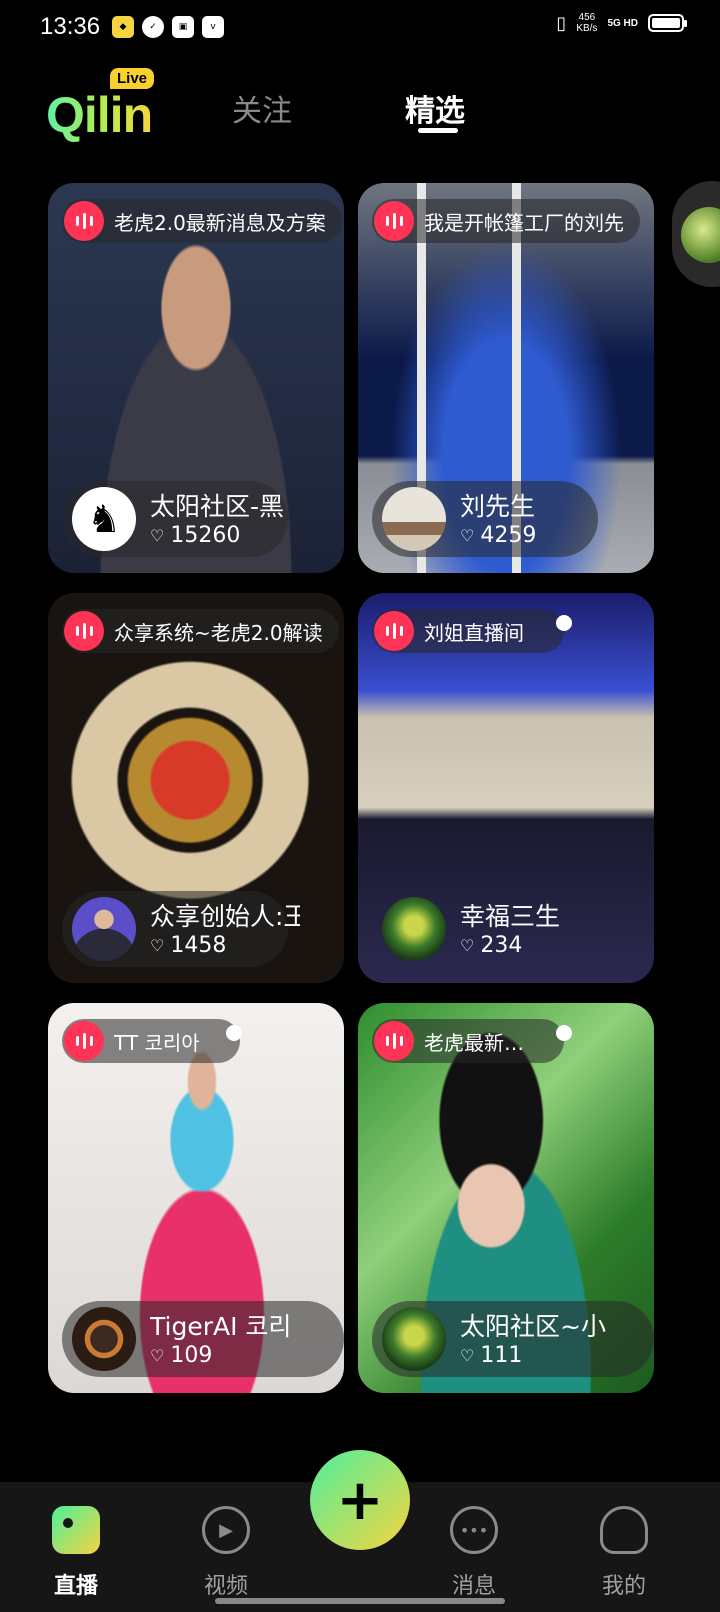 The width and height of the screenshot is (720, 1612). I want to click on net-speed-value: 456, so click(587, 17).